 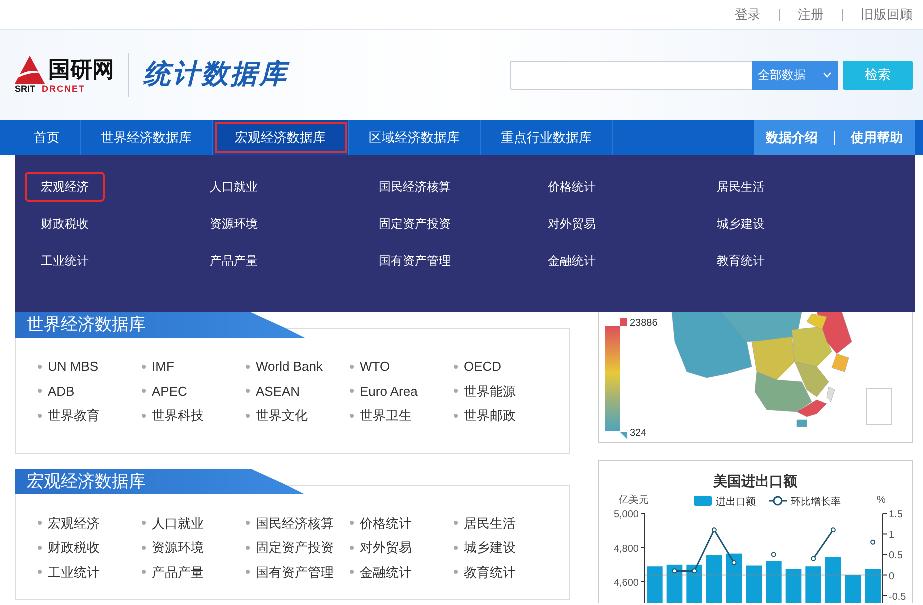 I want to click on menu-item: 宏观经济, so click(x=65, y=187).